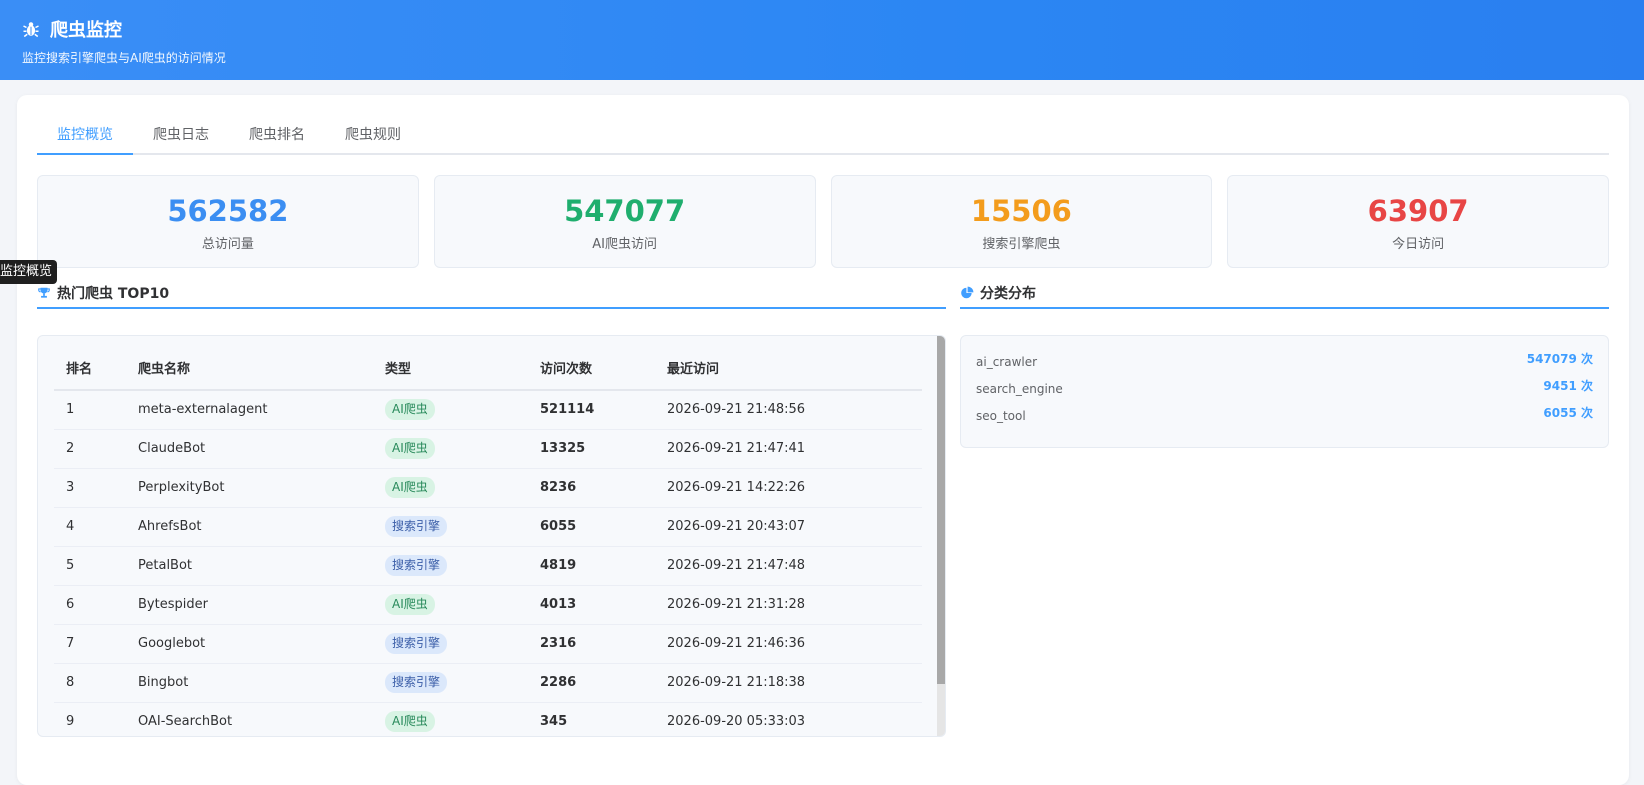  I want to click on table-row: 6 Bytespider AI爬虫 4013 2026-09-21 21:31:28, so click(488, 605).